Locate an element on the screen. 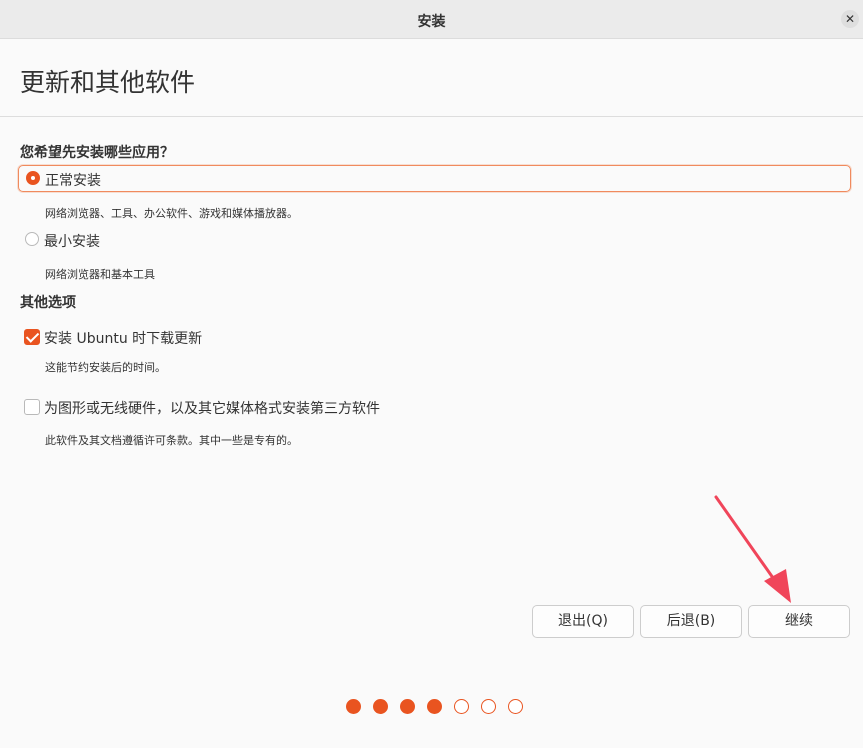 Image resolution: width=863 pixels, height=748 pixels. install-type-question: 您希望先安装哪些应用？ is located at coordinates (97, 153).